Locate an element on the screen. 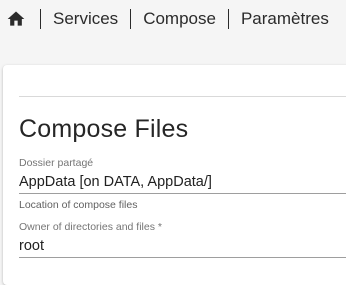  owner-field: Owner of directories and files * root is located at coordinates (182, 239).